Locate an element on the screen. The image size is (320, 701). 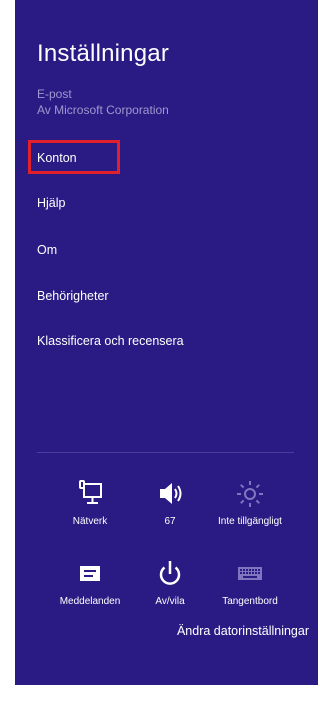
notifications-icon is located at coordinates (90, 573).